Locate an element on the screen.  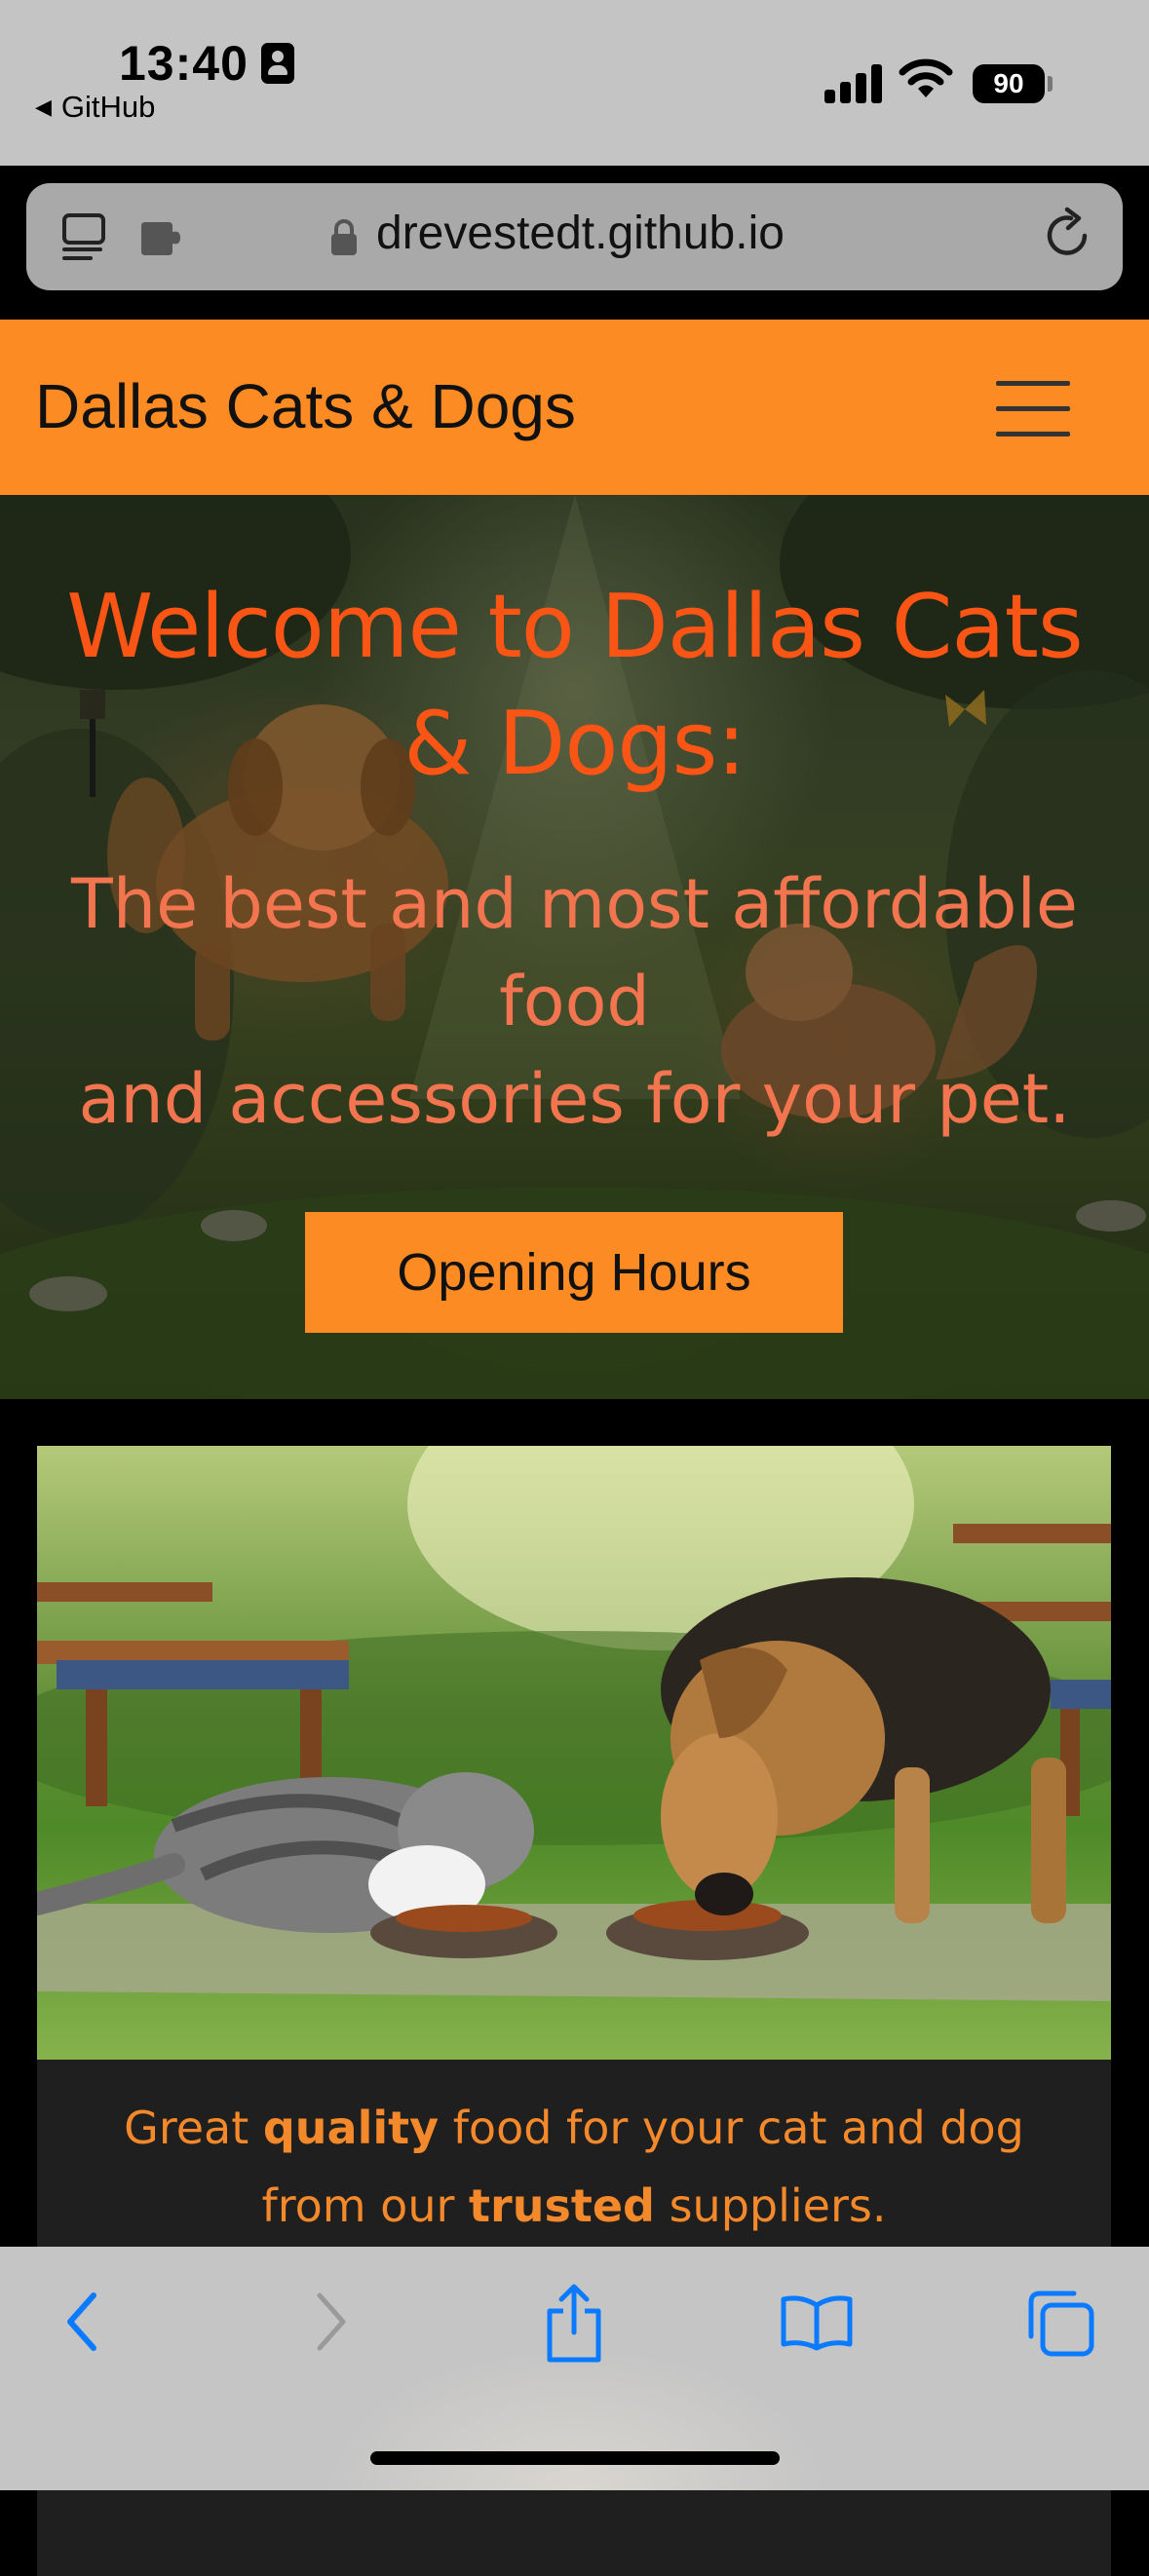
cellular-signal-icon is located at coordinates (853, 80).